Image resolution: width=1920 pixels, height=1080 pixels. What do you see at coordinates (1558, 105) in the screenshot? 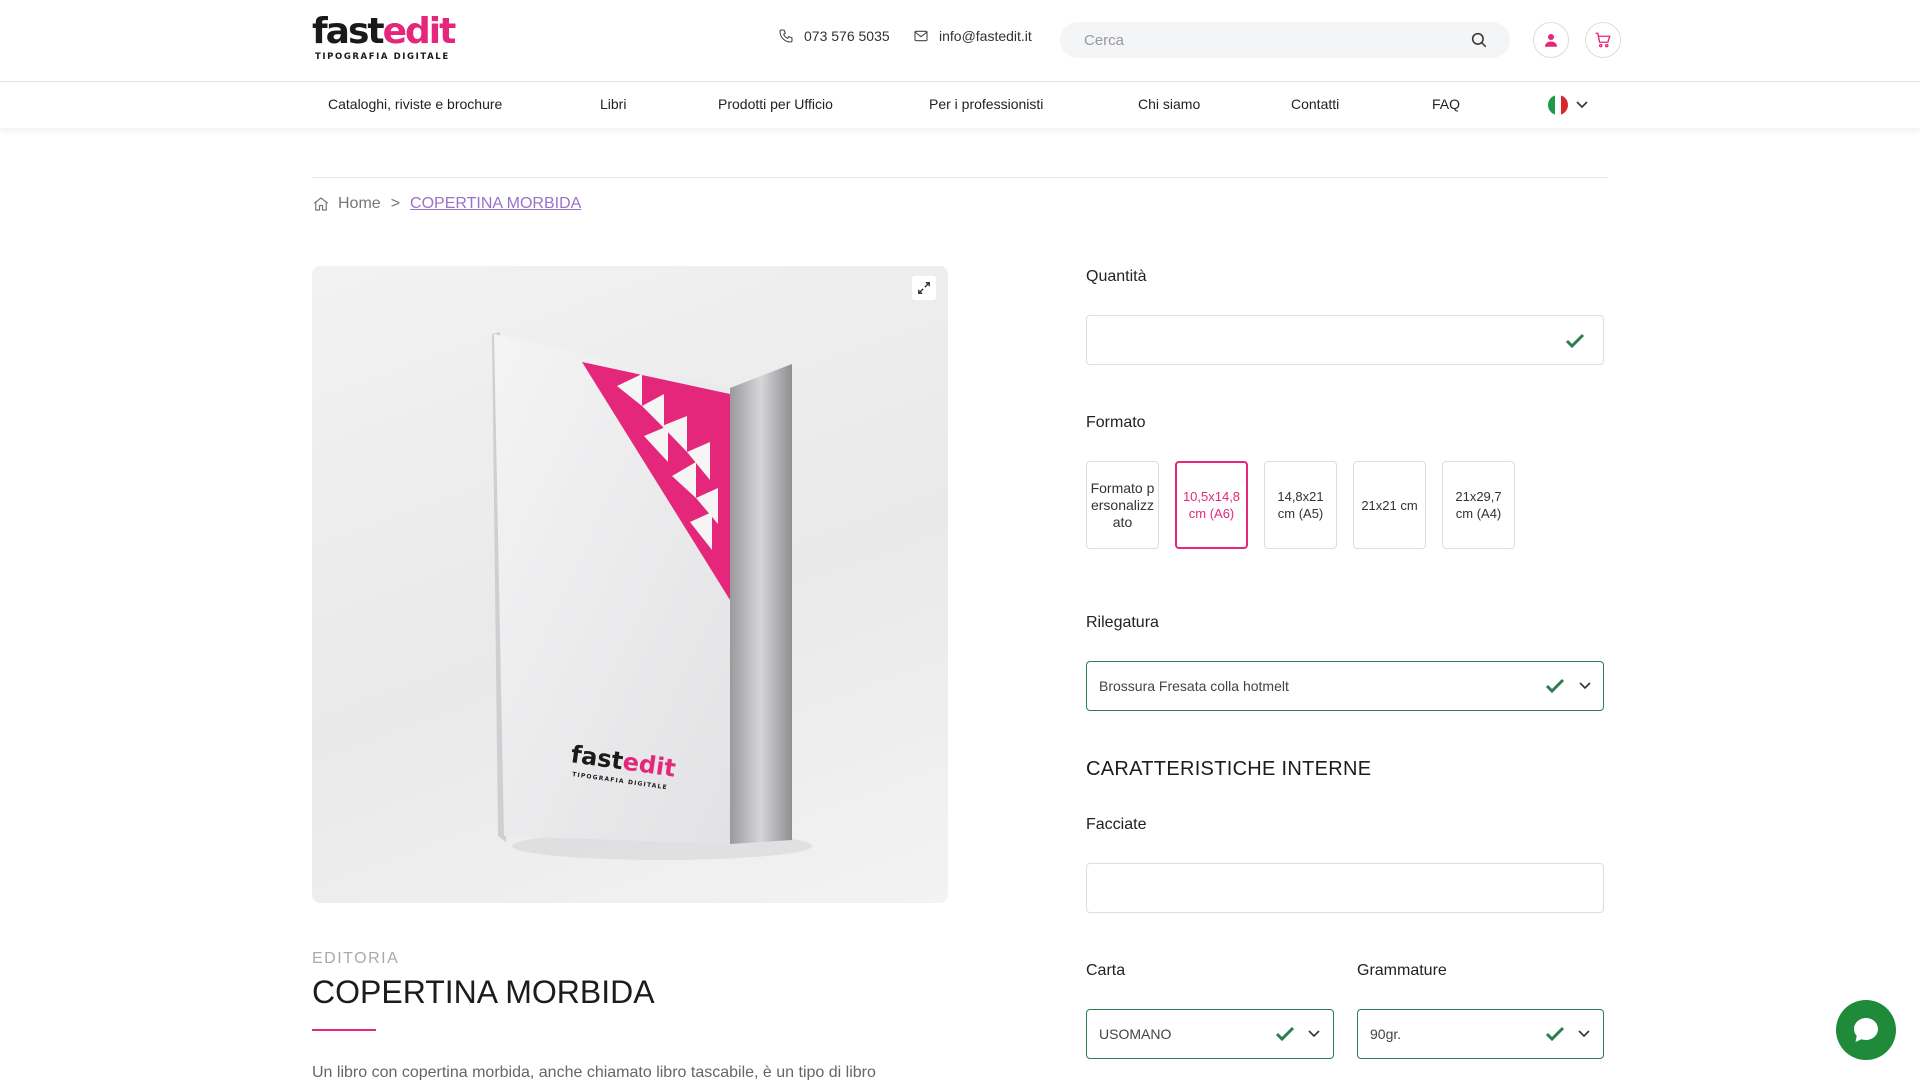
I see `italian-flag-icon` at bounding box center [1558, 105].